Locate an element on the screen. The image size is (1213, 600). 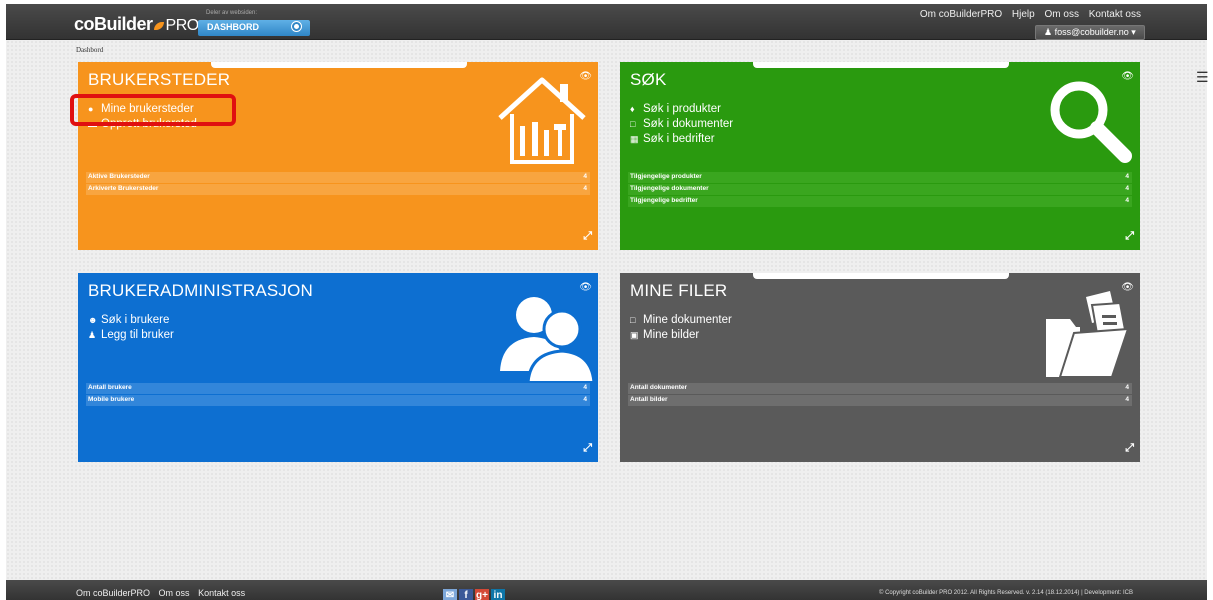
tile-stats: Antall brukere 4 Mobile brukere 4 is located at coordinates (338, 395).